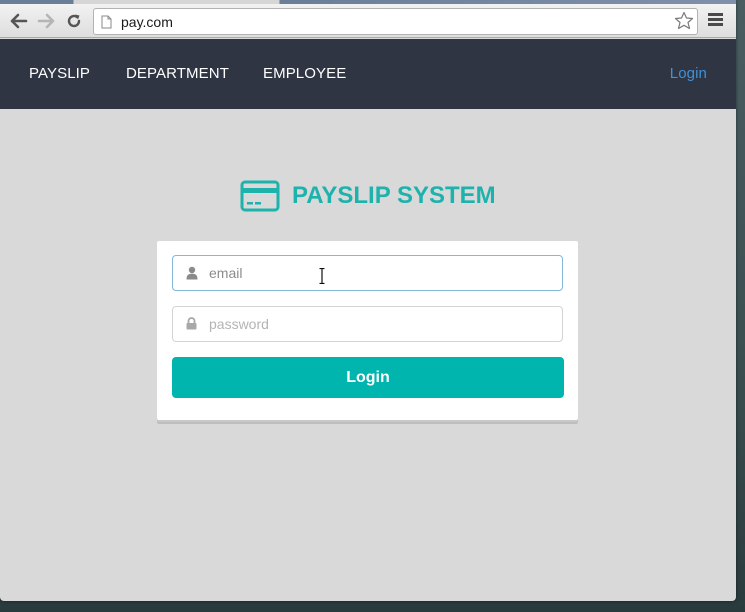  I want to click on email-field, so click(367, 273).